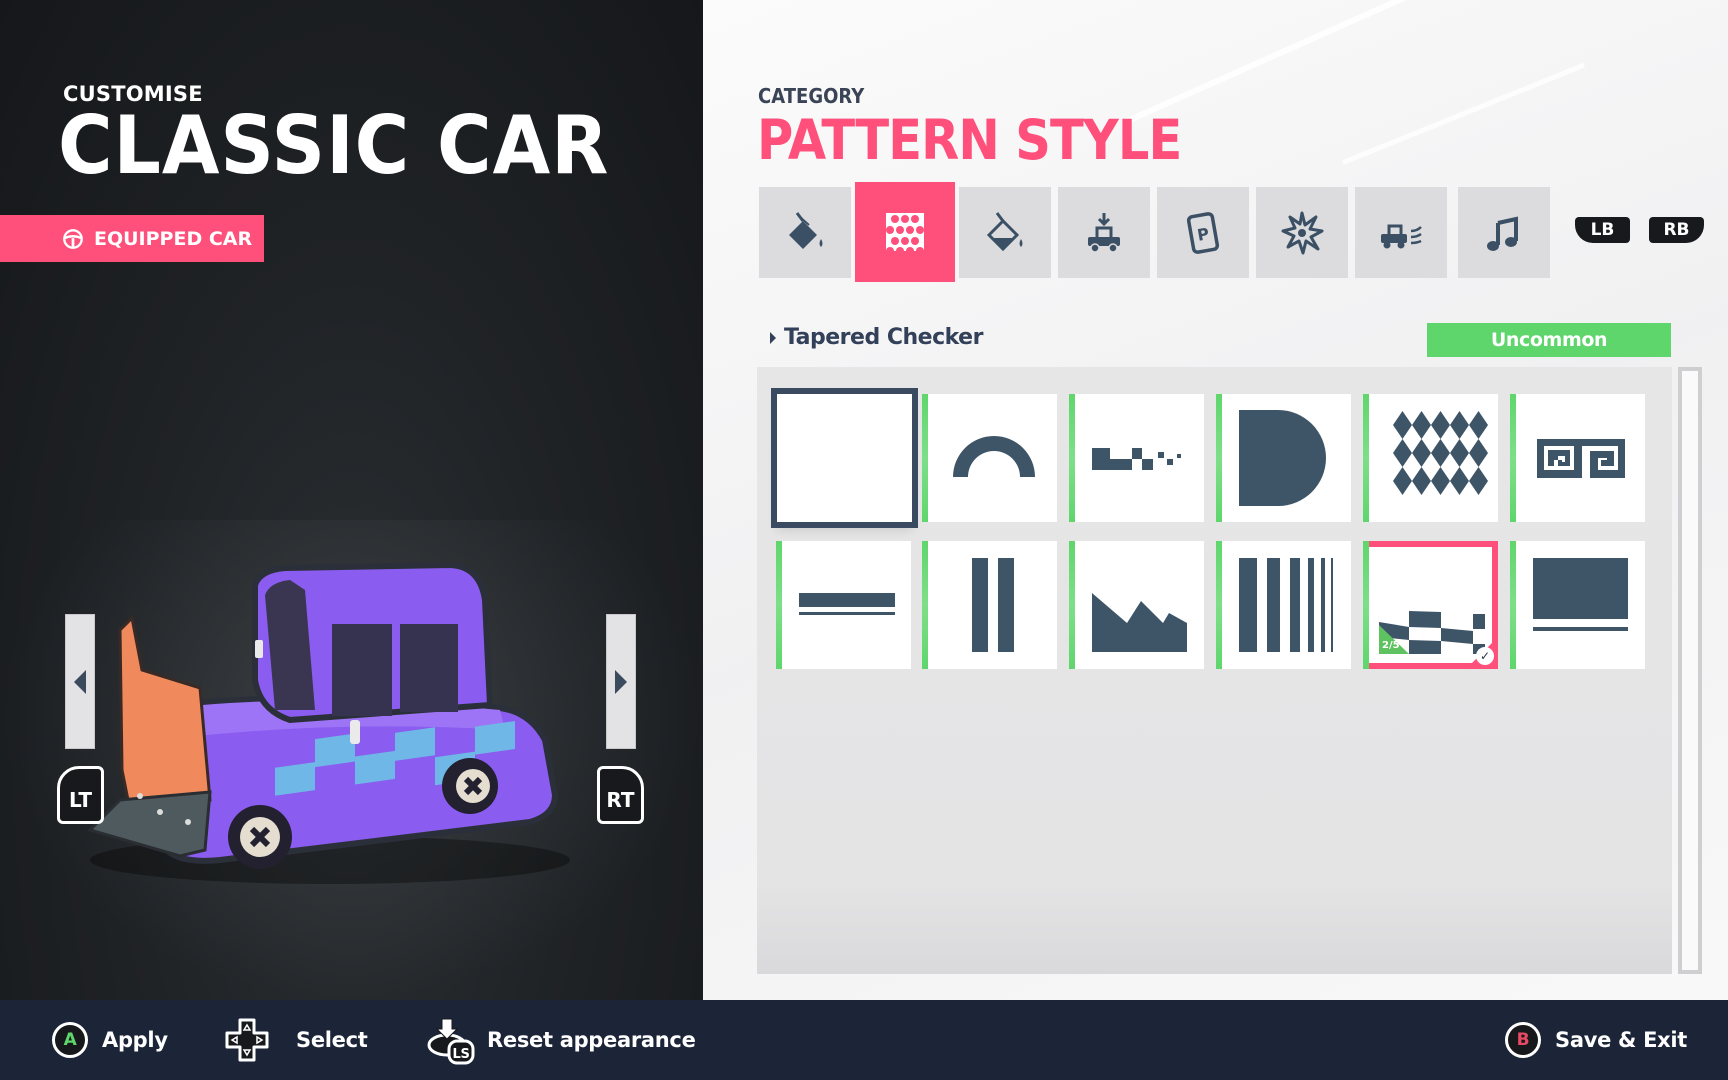 The height and width of the screenshot is (1080, 1728). I want to click on equipped-car-label: EQUIPPED CAR, so click(173, 238).